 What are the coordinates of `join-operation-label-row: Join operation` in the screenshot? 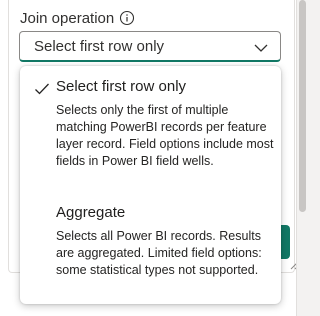 It's located at (77, 18).